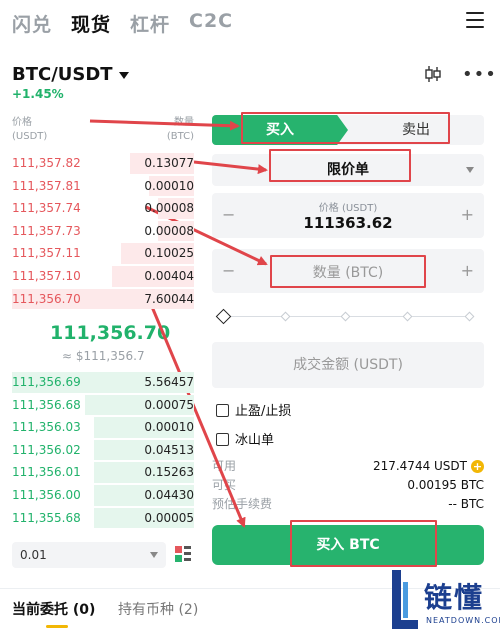  What do you see at coordinates (477, 466) in the screenshot?
I see `deposit-plus-icon: +` at bounding box center [477, 466].